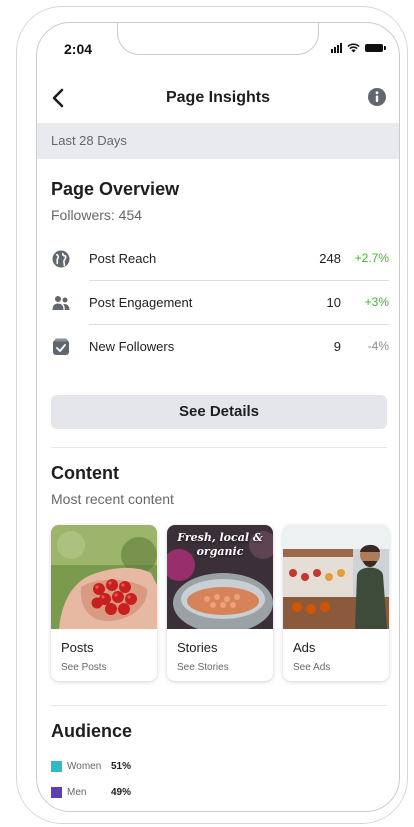 The height and width of the screenshot is (827, 414). What do you see at coordinates (311, 667) in the screenshot?
I see `card-link: See Ads` at bounding box center [311, 667].